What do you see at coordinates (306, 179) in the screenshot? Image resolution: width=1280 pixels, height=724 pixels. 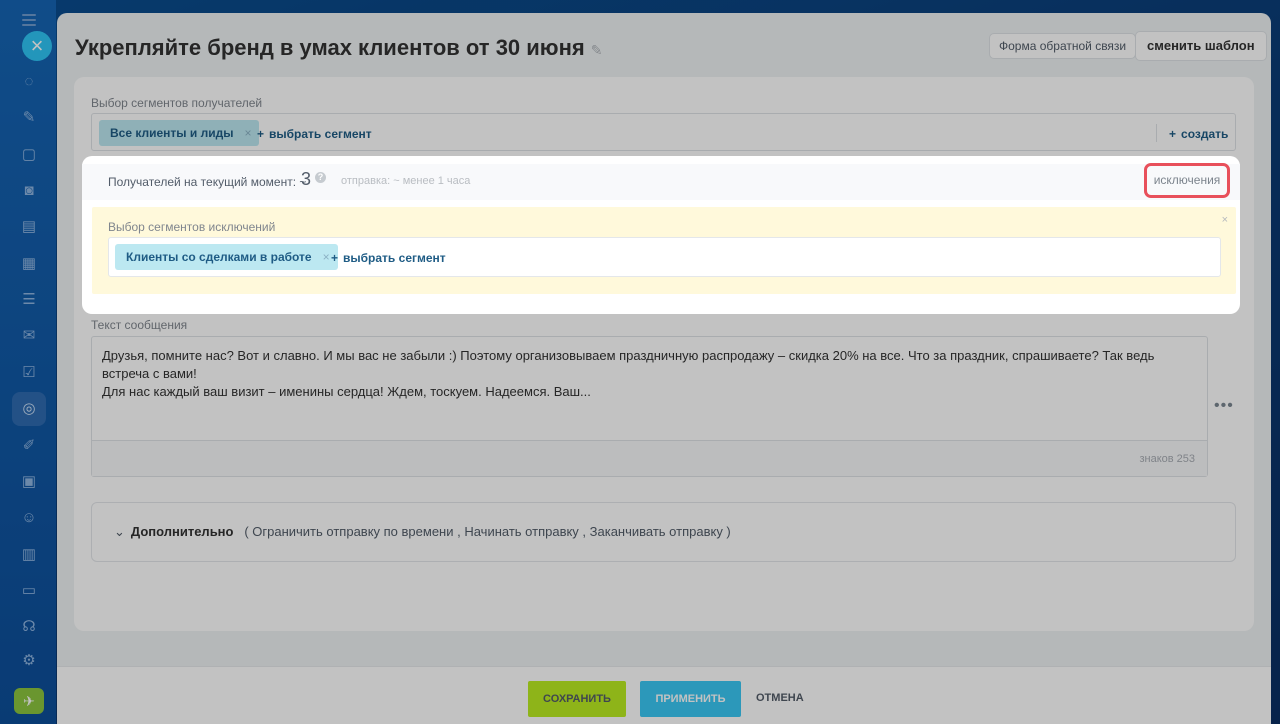 I see `recipients-count: 3` at bounding box center [306, 179].